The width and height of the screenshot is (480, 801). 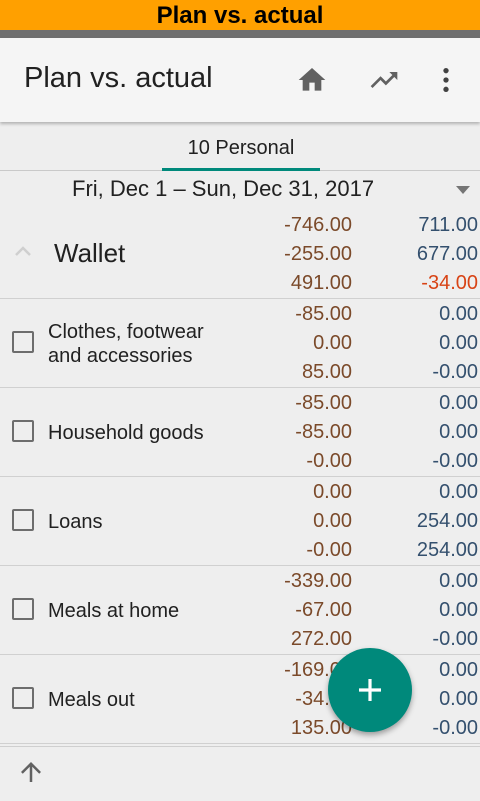 I want to click on plus-icon, so click(x=370, y=690).